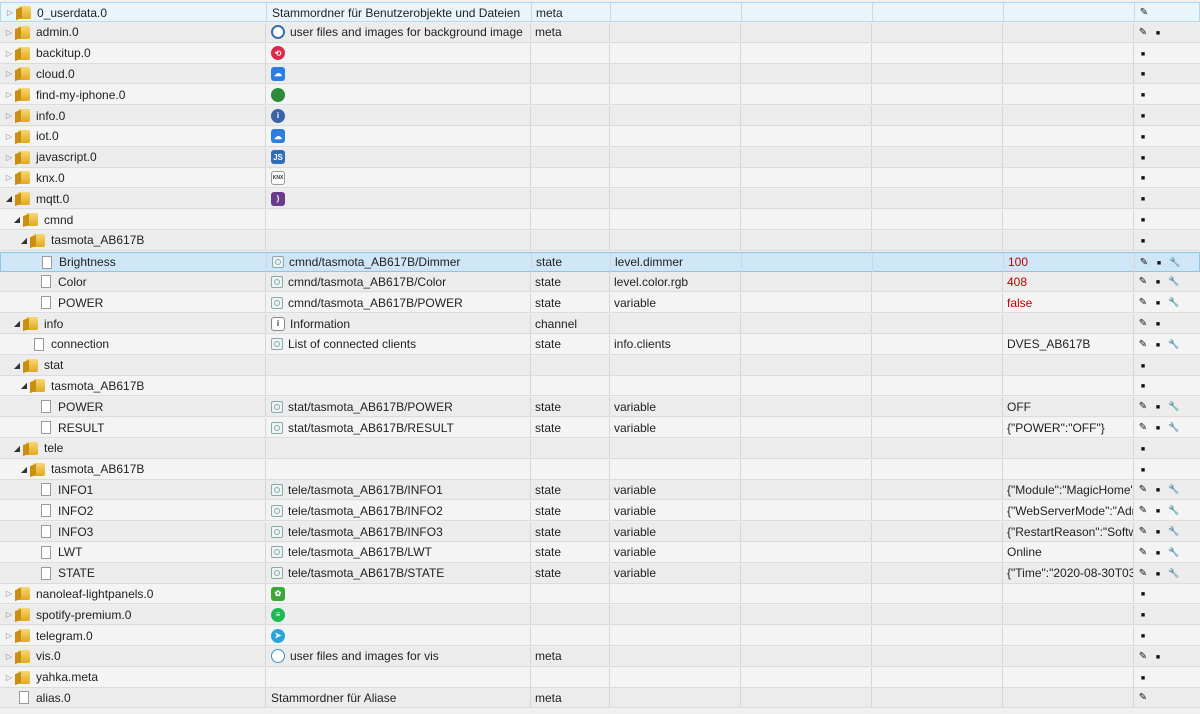 The width and height of the screenshot is (1200, 714). I want to click on tree-row: ▷ spotify-premium.0 ≡ ■, so click(600, 615).